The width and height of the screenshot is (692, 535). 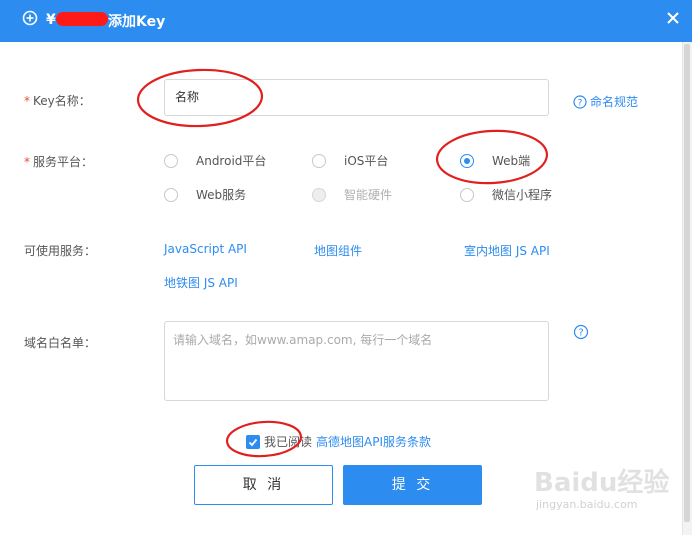 I want to click on service-indoor-map: 室内地图 JS API, so click(x=507, y=250).